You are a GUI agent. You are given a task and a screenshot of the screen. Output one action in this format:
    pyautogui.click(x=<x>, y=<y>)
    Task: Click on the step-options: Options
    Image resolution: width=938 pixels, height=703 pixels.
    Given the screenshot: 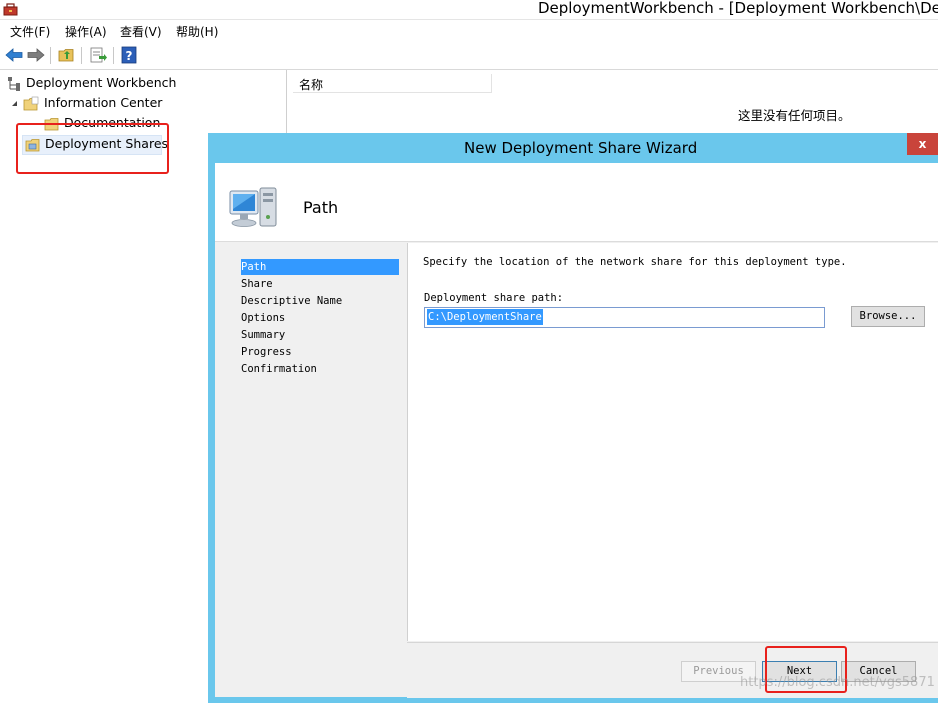 What is the action you would take?
    pyautogui.click(x=320, y=318)
    